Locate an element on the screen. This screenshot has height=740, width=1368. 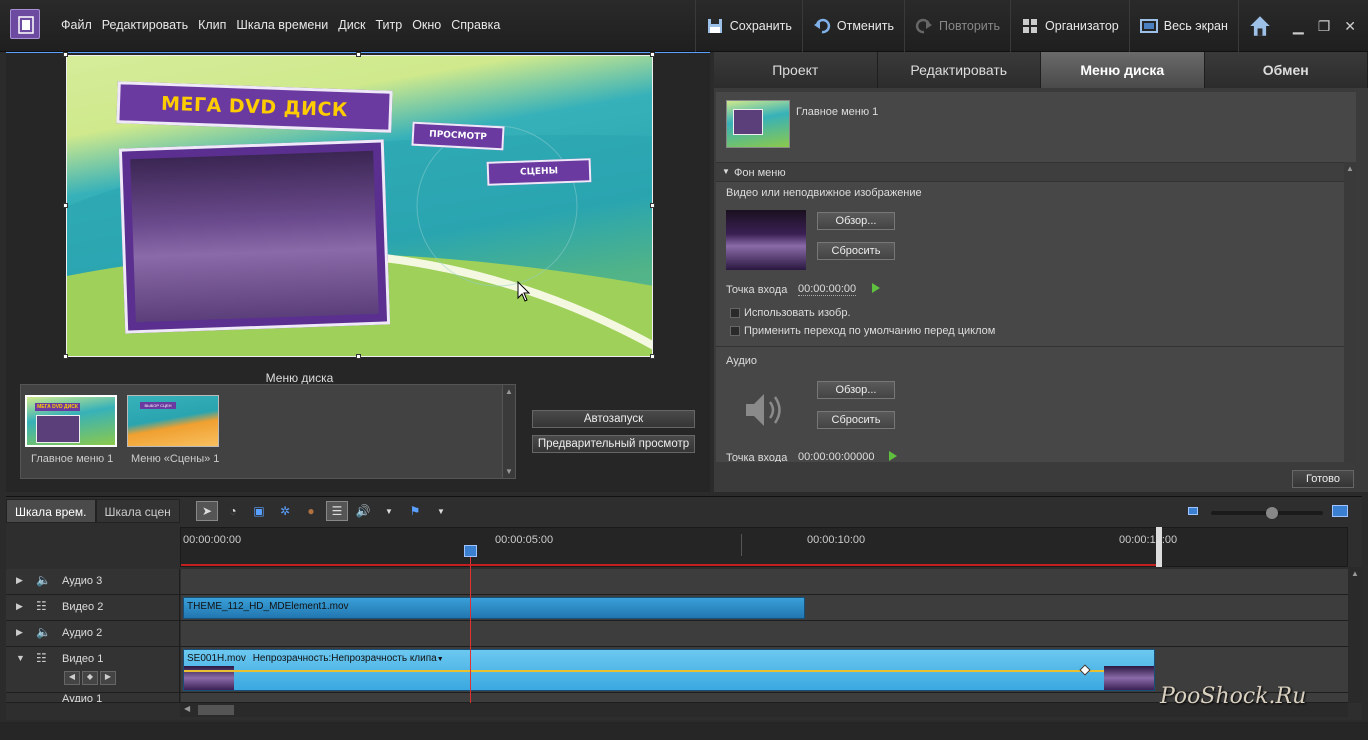
preview-button: Предварительный просмотр is located at coordinates (613, 444).